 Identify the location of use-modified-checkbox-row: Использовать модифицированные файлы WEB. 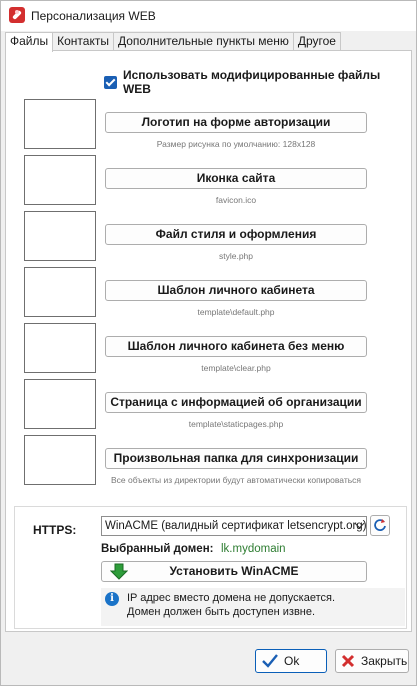
(257, 82).